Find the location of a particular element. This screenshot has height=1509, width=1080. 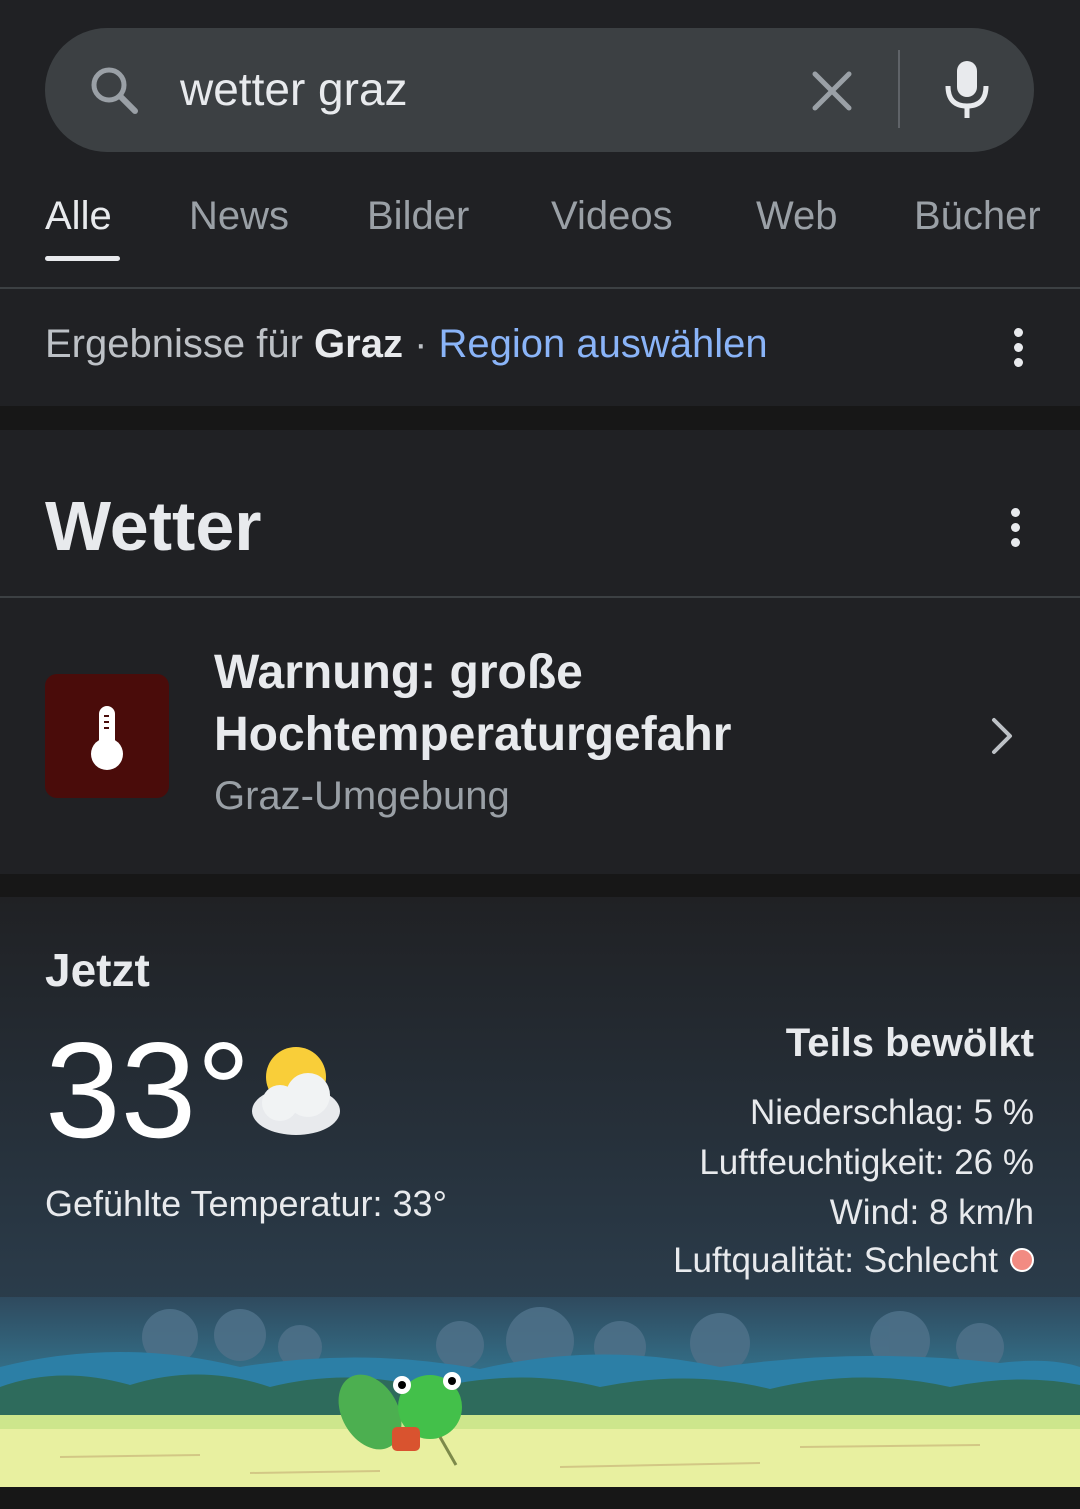

wind: Wind: 8 km/h is located at coordinates (931, 1212).